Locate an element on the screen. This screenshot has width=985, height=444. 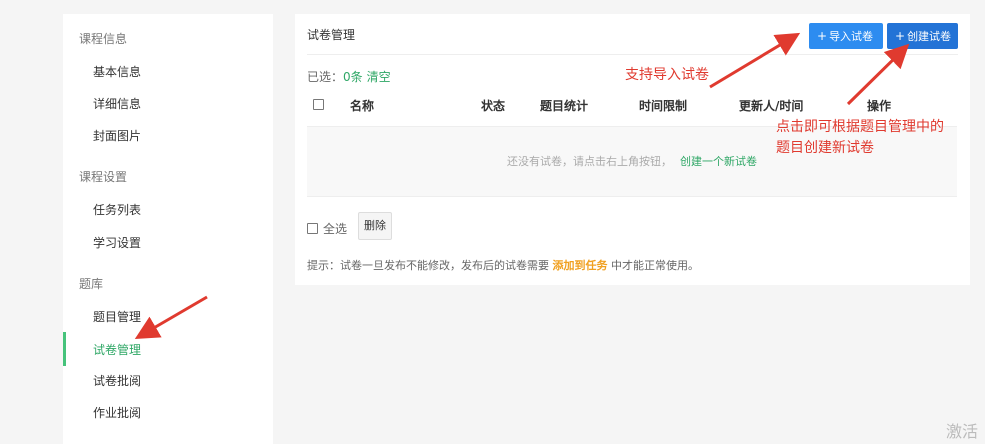
annotation-create-note-line1: 点击即可根据题目管理中的 is located at coordinates (860, 127).